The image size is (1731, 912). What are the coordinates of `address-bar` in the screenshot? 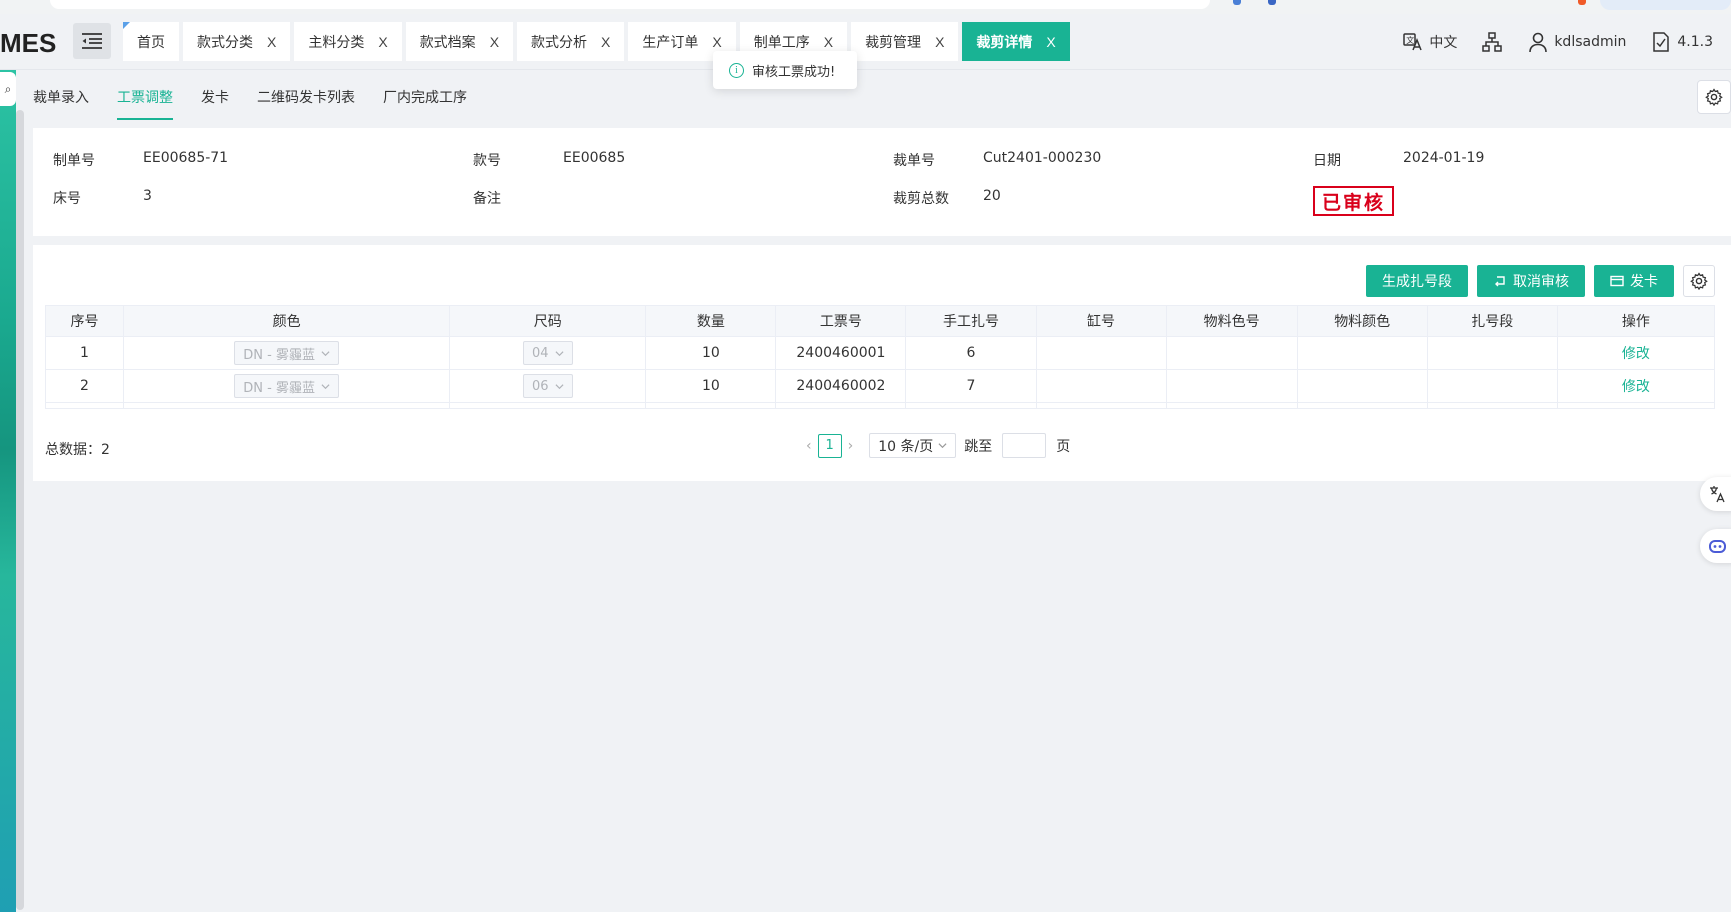 It's located at (630, 4).